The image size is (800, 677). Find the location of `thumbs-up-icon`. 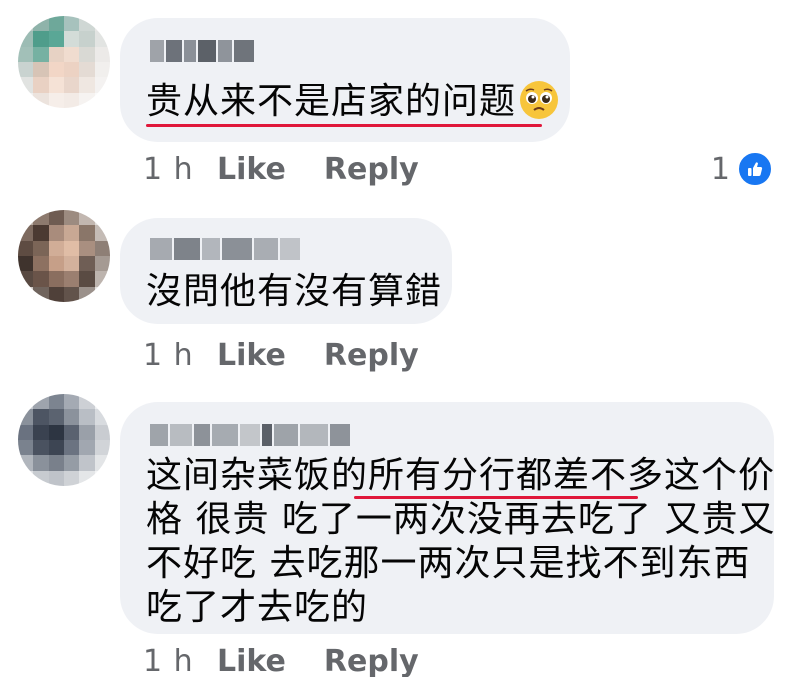

thumbs-up-icon is located at coordinates (755, 169).